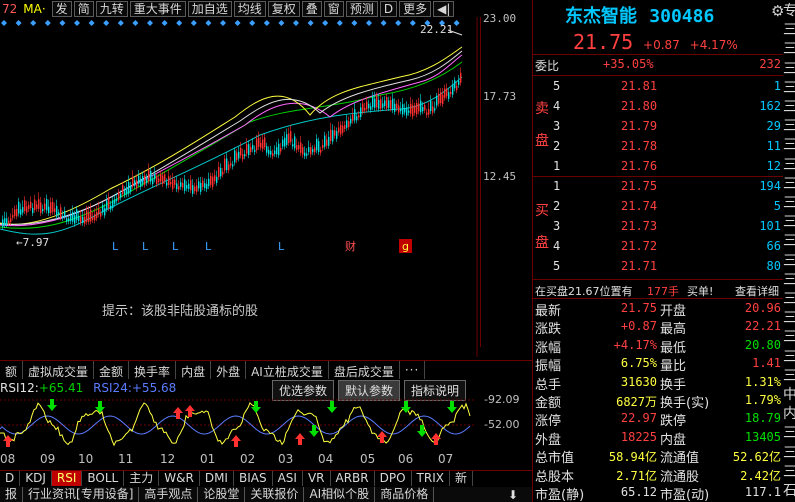 The image size is (795, 502). Describe the element at coordinates (112, 370) in the screenshot. I see `tab-amount: 金额` at that location.